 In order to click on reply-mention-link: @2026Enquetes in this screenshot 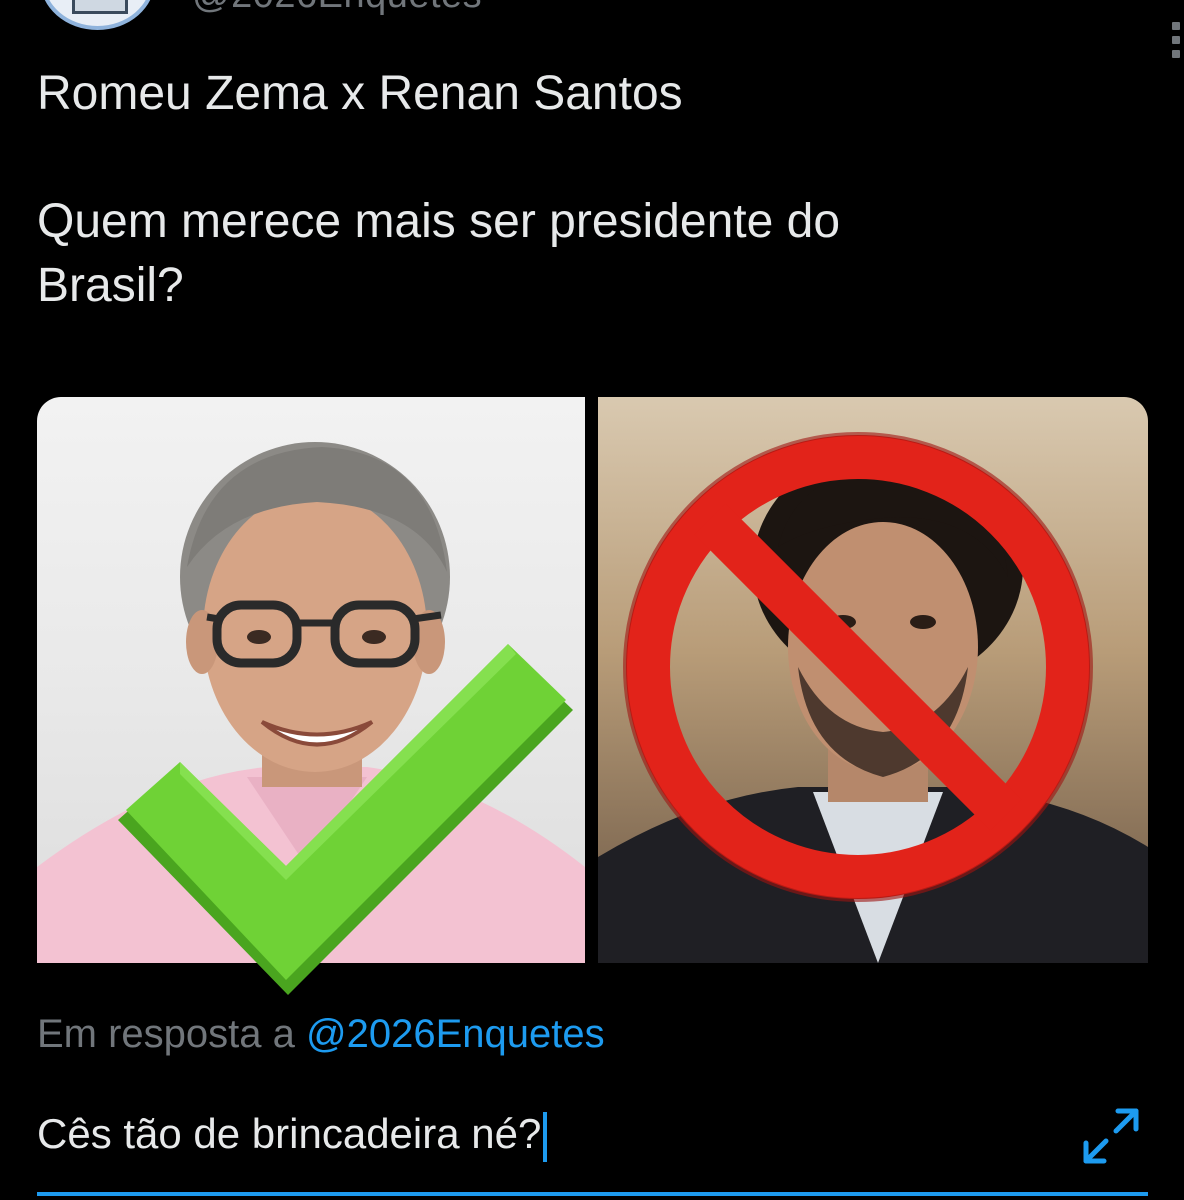, I will do `click(455, 1034)`.